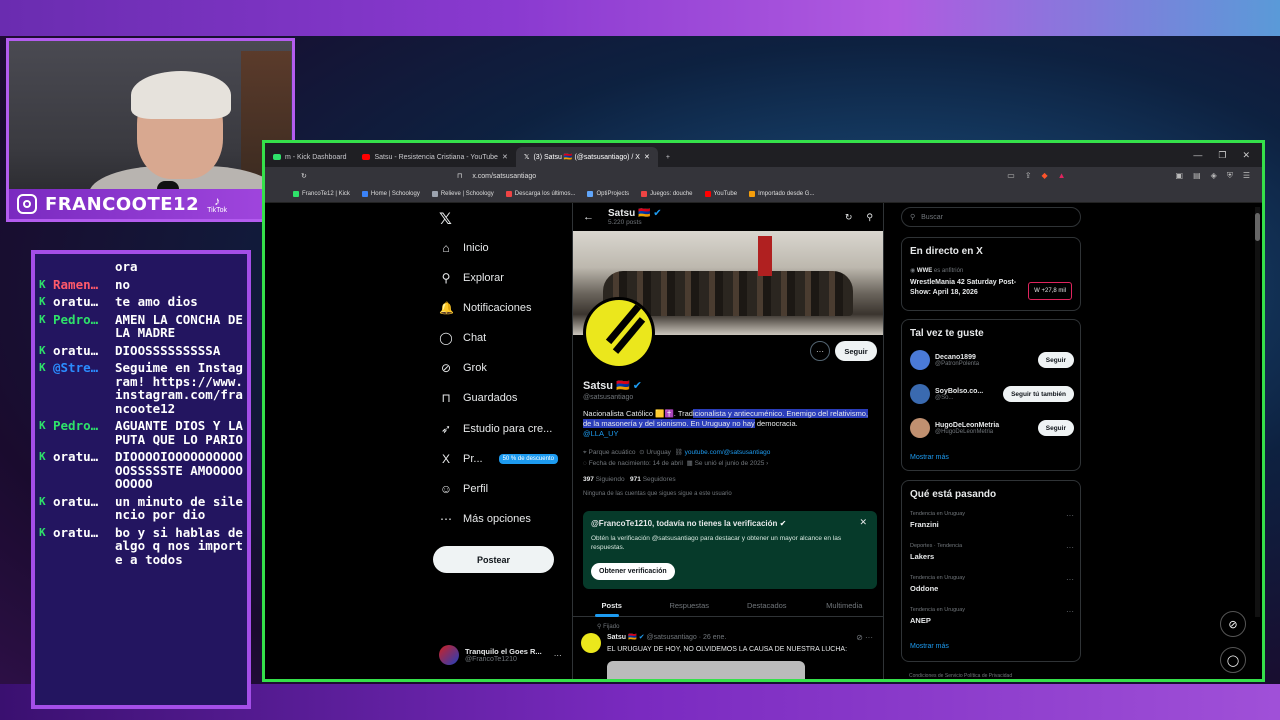 The height and width of the screenshot is (720, 1280). Describe the element at coordinates (586, 157) in the screenshot. I see `tab-x-profile: 𝕏 (3) Satsu 🇦🇲 (@satsusantiago) / X ✕` at that location.